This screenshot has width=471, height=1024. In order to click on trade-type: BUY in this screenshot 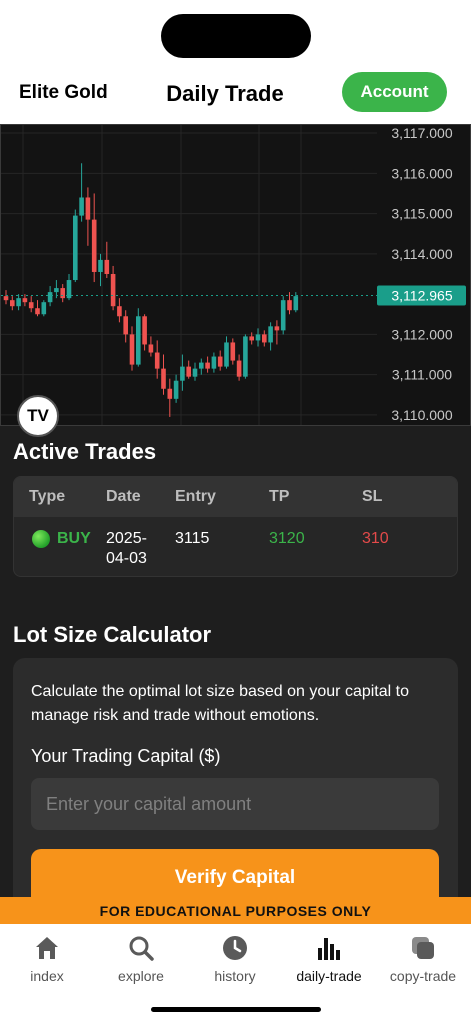, I will do `click(74, 538)`.